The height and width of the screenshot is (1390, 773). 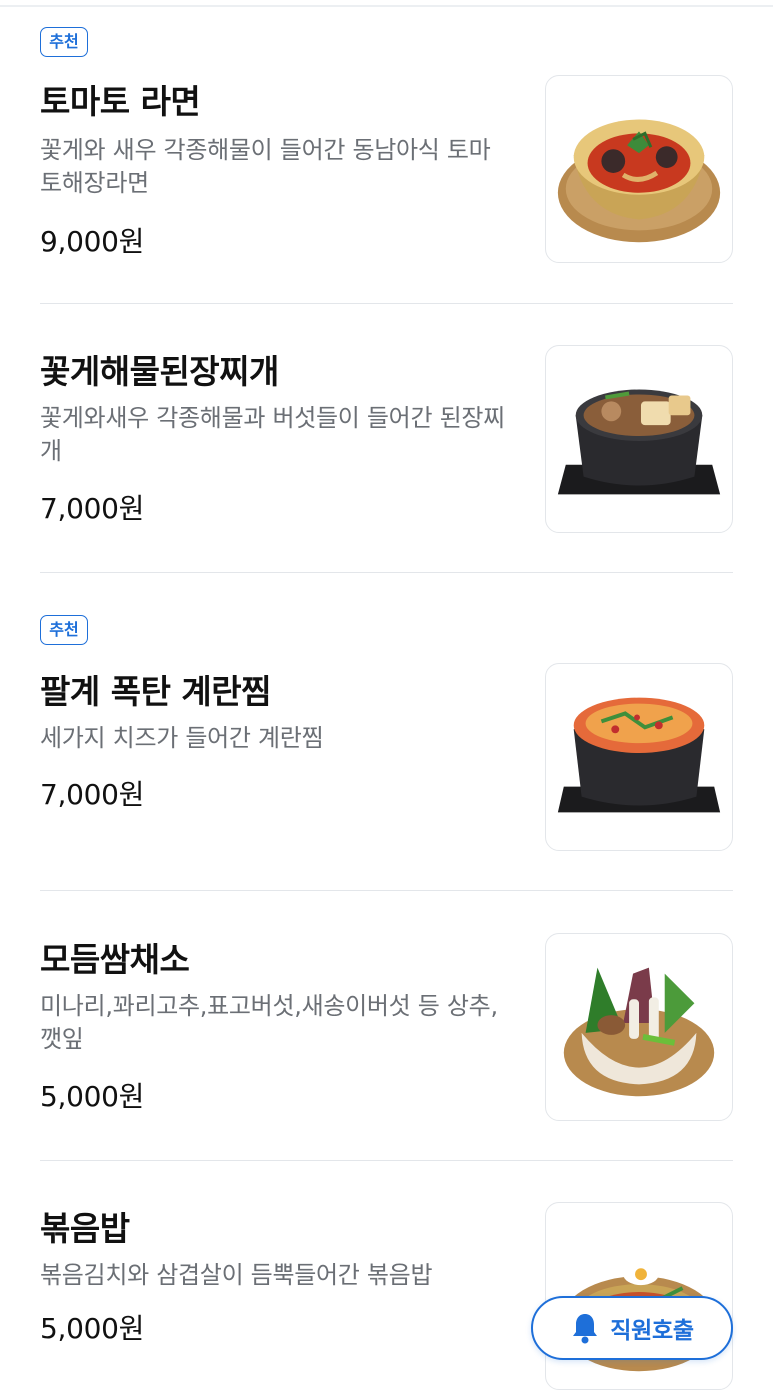 What do you see at coordinates (156, 691) in the screenshot?
I see `menu-item-name: 팔계 폭탄 계란찜` at bounding box center [156, 691].